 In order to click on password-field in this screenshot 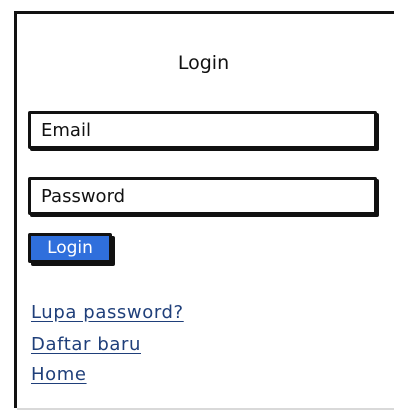, I will do `click(202, 196)`.